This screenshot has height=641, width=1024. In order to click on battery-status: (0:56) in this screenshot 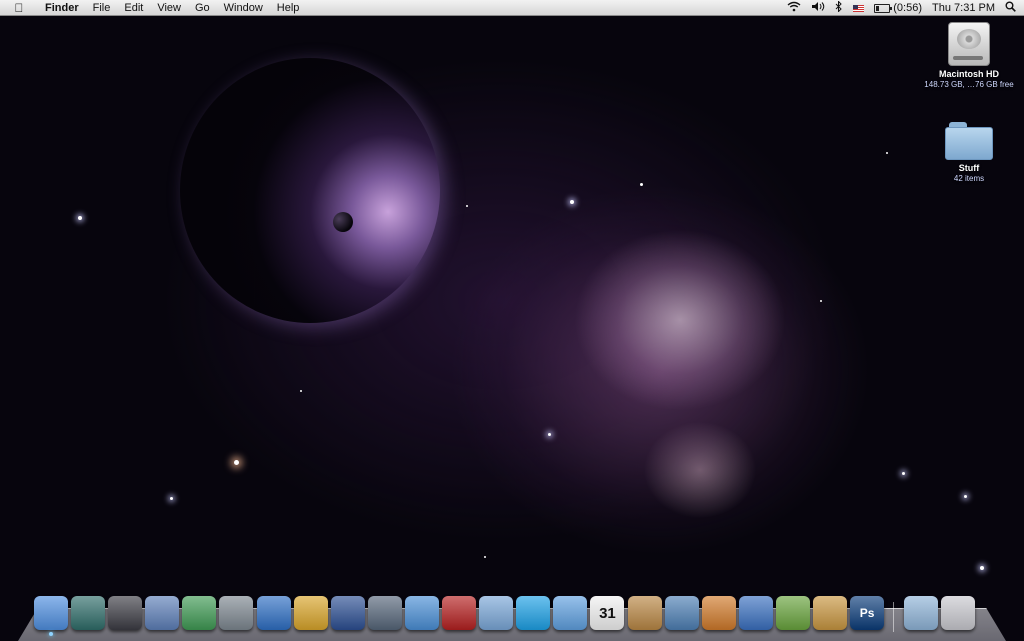, I will do `click(898, 8)`.